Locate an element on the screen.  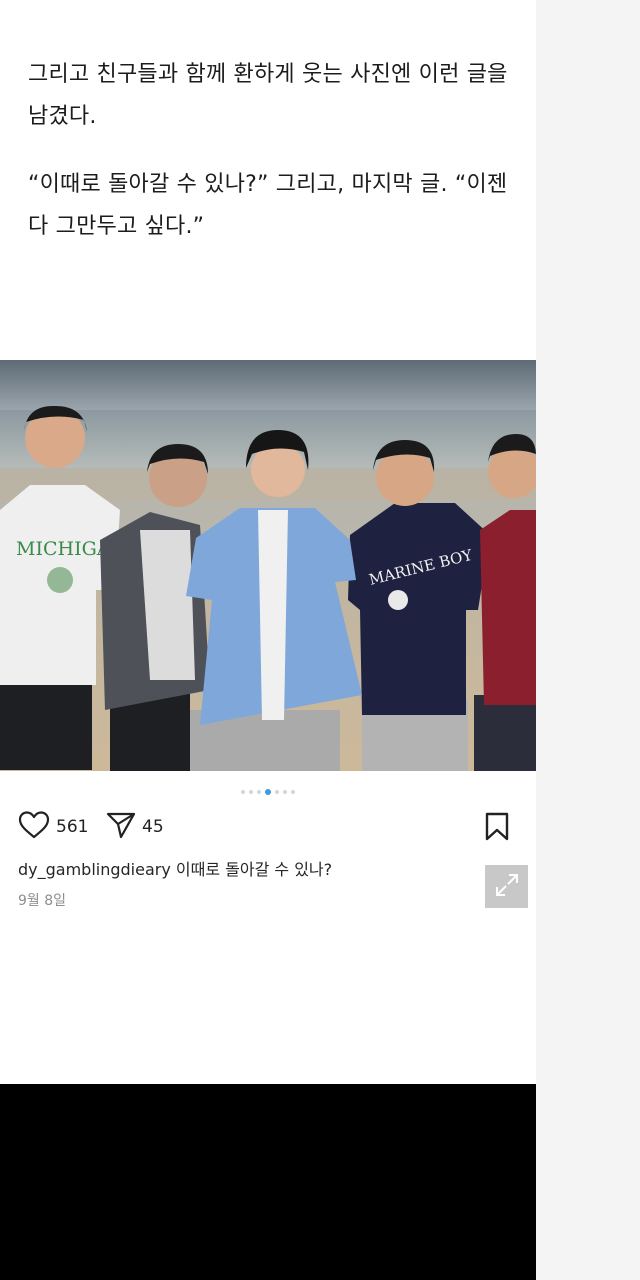
expand-button is located at coordinates (506, 886).